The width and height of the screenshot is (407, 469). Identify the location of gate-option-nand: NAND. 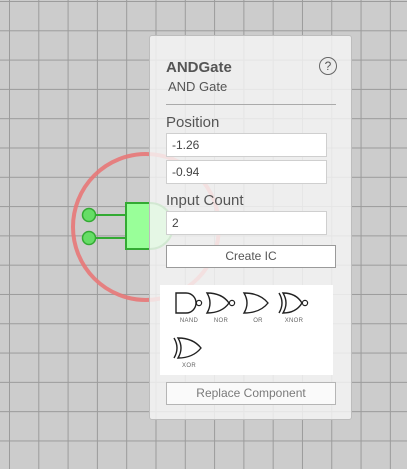
(189, 309).